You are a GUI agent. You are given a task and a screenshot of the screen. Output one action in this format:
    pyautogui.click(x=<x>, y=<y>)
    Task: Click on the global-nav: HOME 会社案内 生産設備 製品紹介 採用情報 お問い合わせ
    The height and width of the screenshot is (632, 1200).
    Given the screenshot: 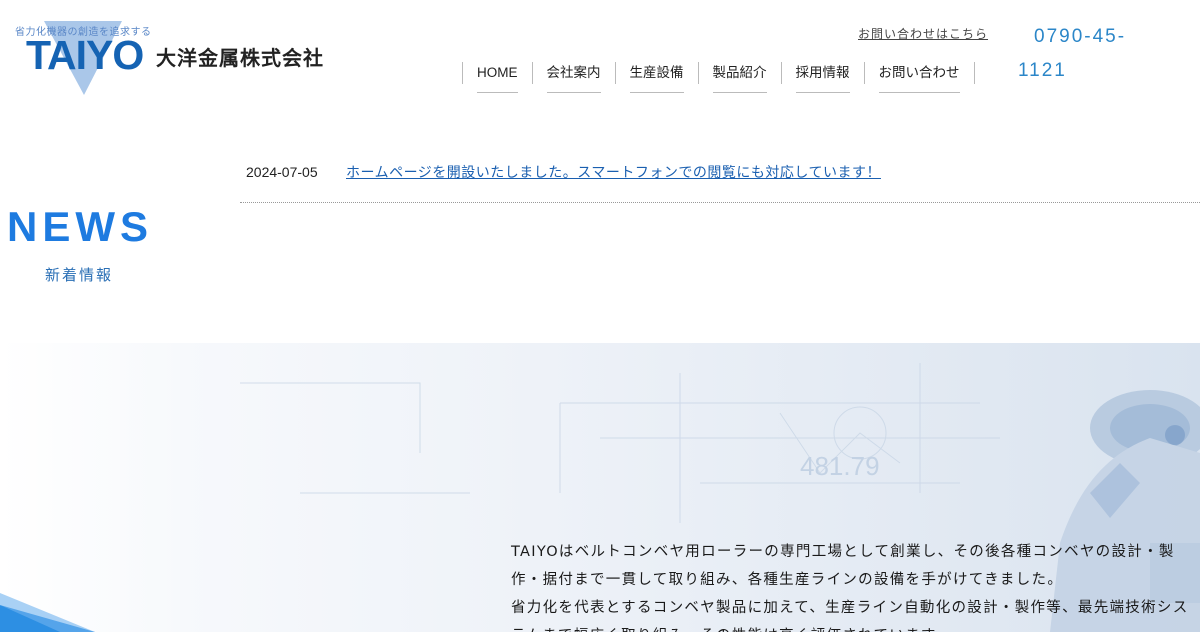 What is the action you would take?
    pyautogui.click(x=718, y=78)
    